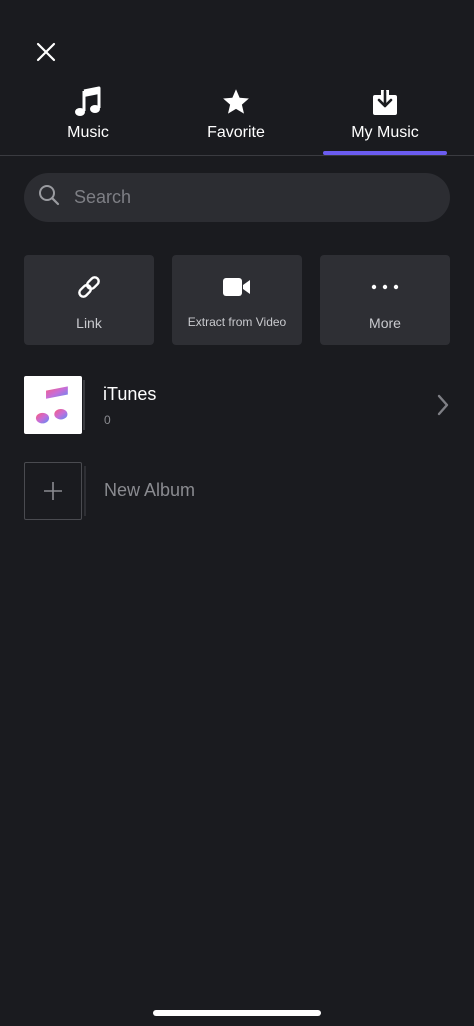 Image resolution: width=474 pixels, height=1026 pixels. I want to click on tab-bar: Music Favorite My Music, so click(237, 119).